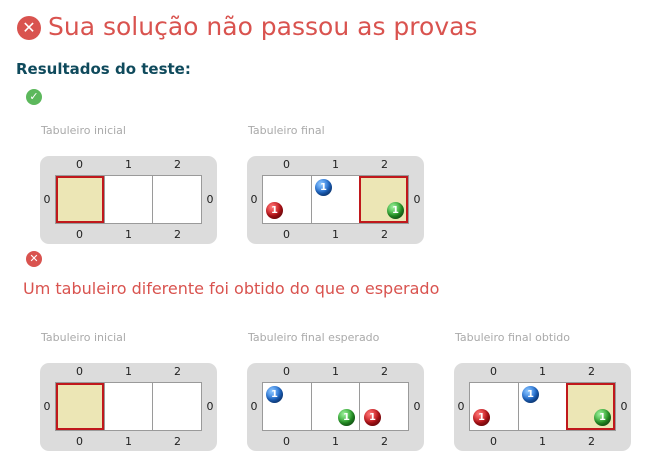  I want to click on results-label: Resultados do teste:, so click(103, 69).